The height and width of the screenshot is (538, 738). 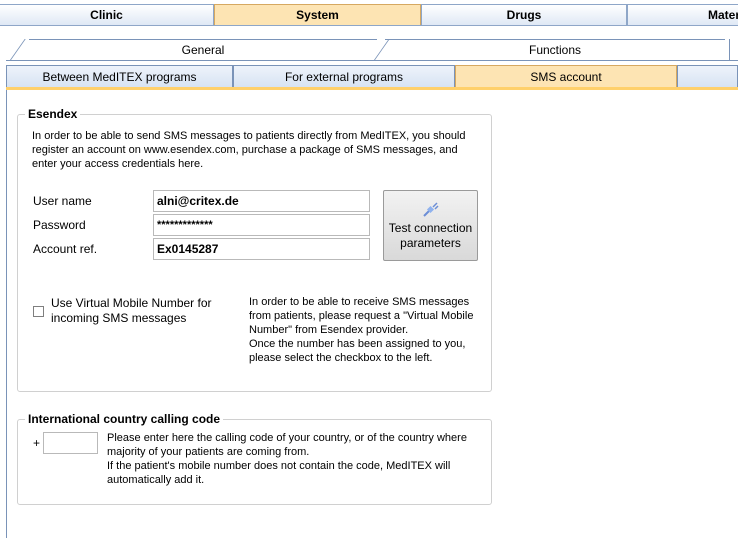 I want to click on username-input: alni@critex.de, so click(x=261, y=201).